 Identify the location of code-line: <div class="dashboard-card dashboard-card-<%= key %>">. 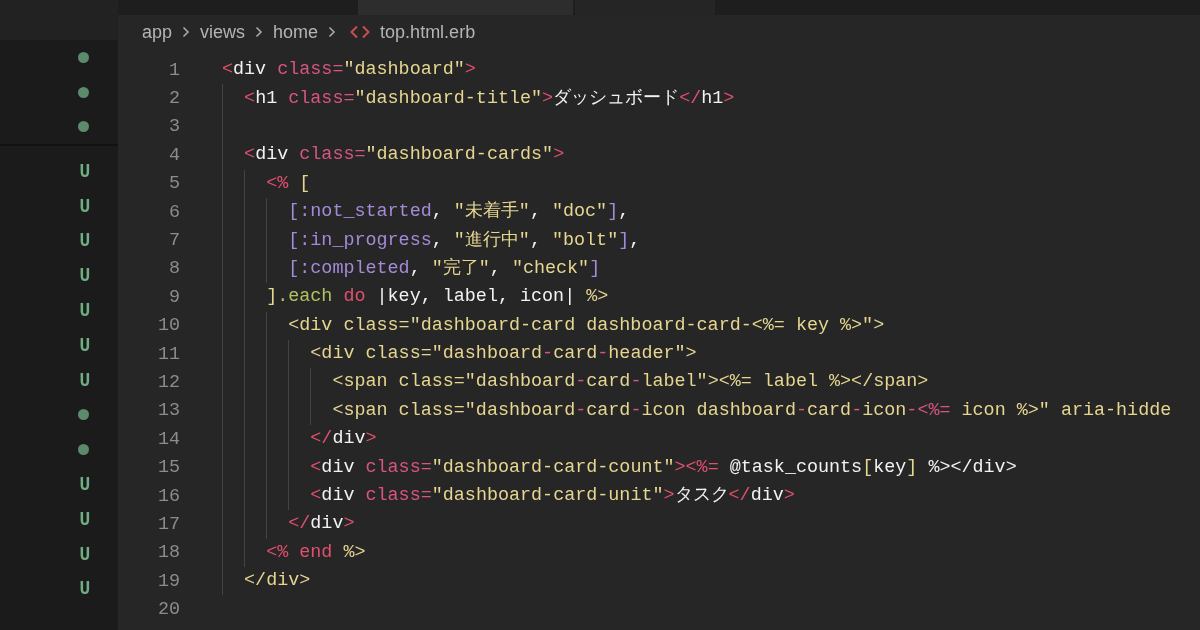
(586, 325).